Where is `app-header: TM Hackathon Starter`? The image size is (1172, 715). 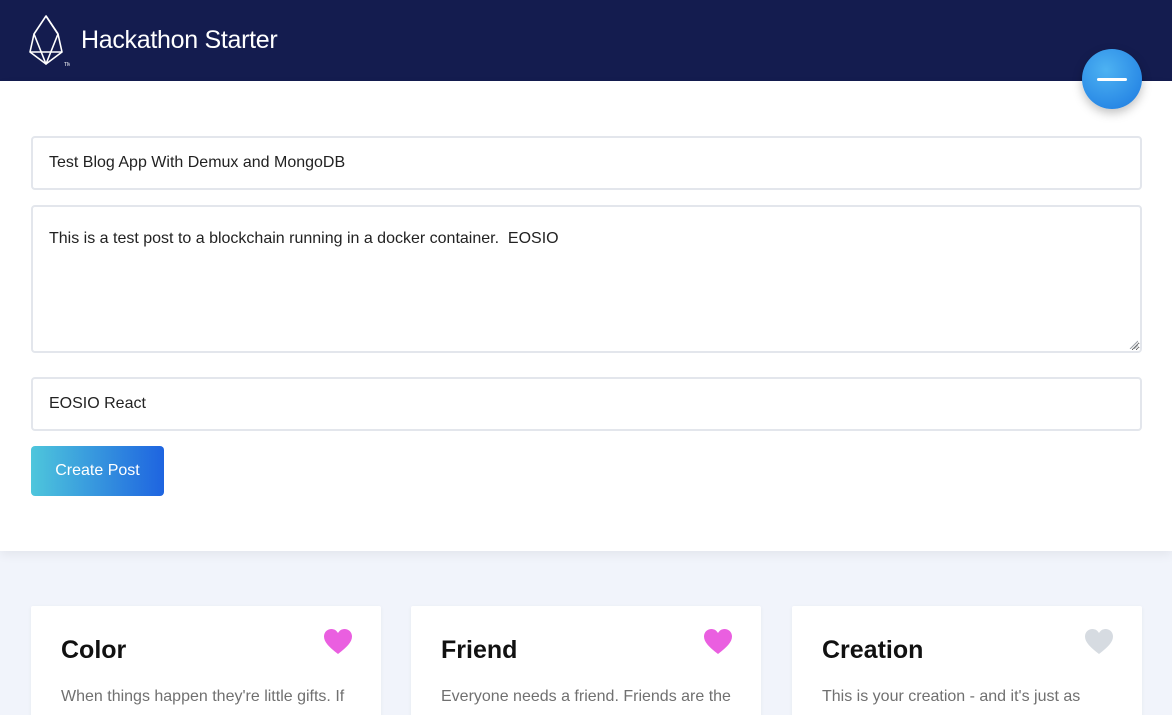
app-header: TM Hackathon Starter is located at coordinates (586, 40).